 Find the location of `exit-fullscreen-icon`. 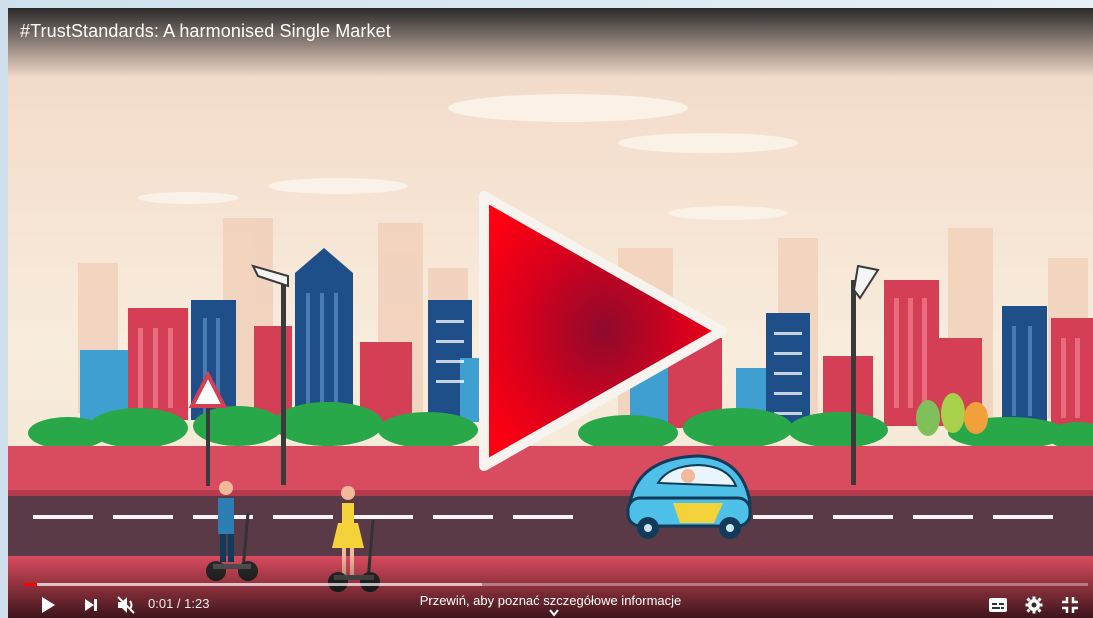

exit-fullscreen-icon is located at coordinates (1070, 605).